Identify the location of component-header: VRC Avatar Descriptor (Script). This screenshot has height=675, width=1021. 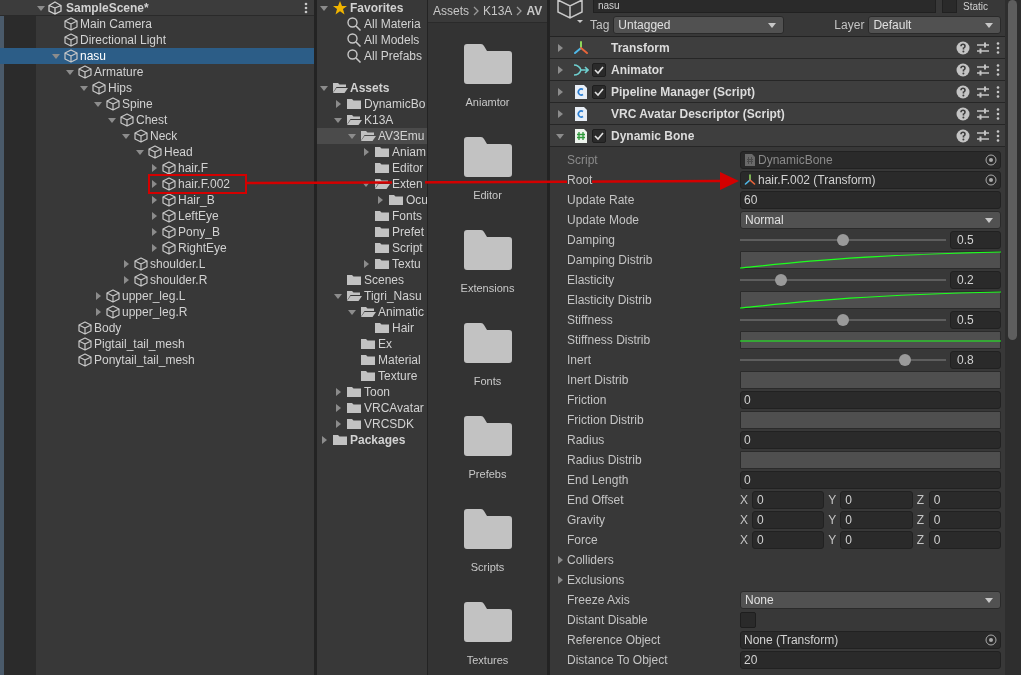
(777, 114).